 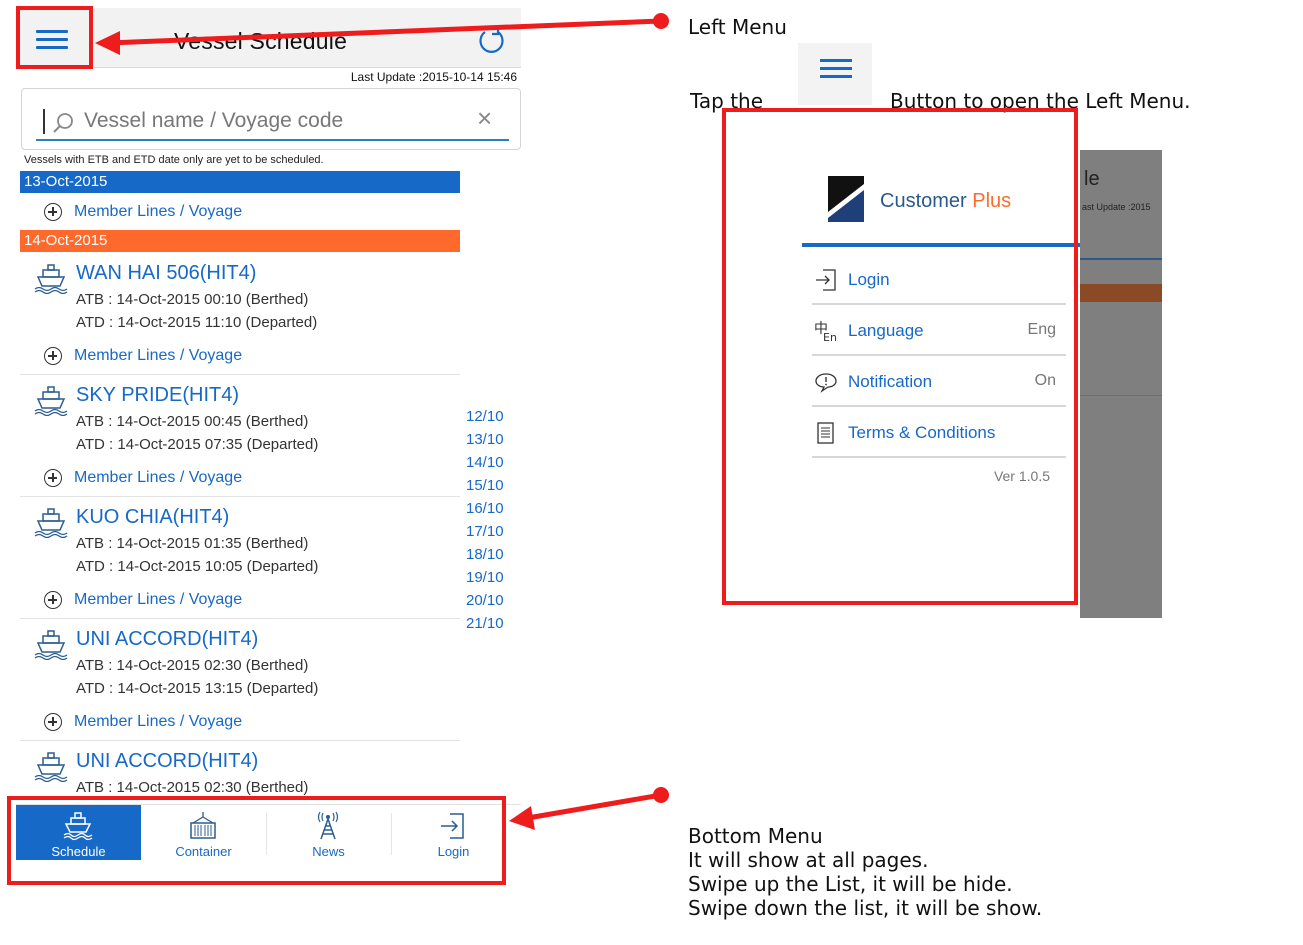 What do you see at coordinates (1121, 384) in the screenshot?
I see `dimmed-background: le ast Update :2015` at bounding box center [1121, 384].